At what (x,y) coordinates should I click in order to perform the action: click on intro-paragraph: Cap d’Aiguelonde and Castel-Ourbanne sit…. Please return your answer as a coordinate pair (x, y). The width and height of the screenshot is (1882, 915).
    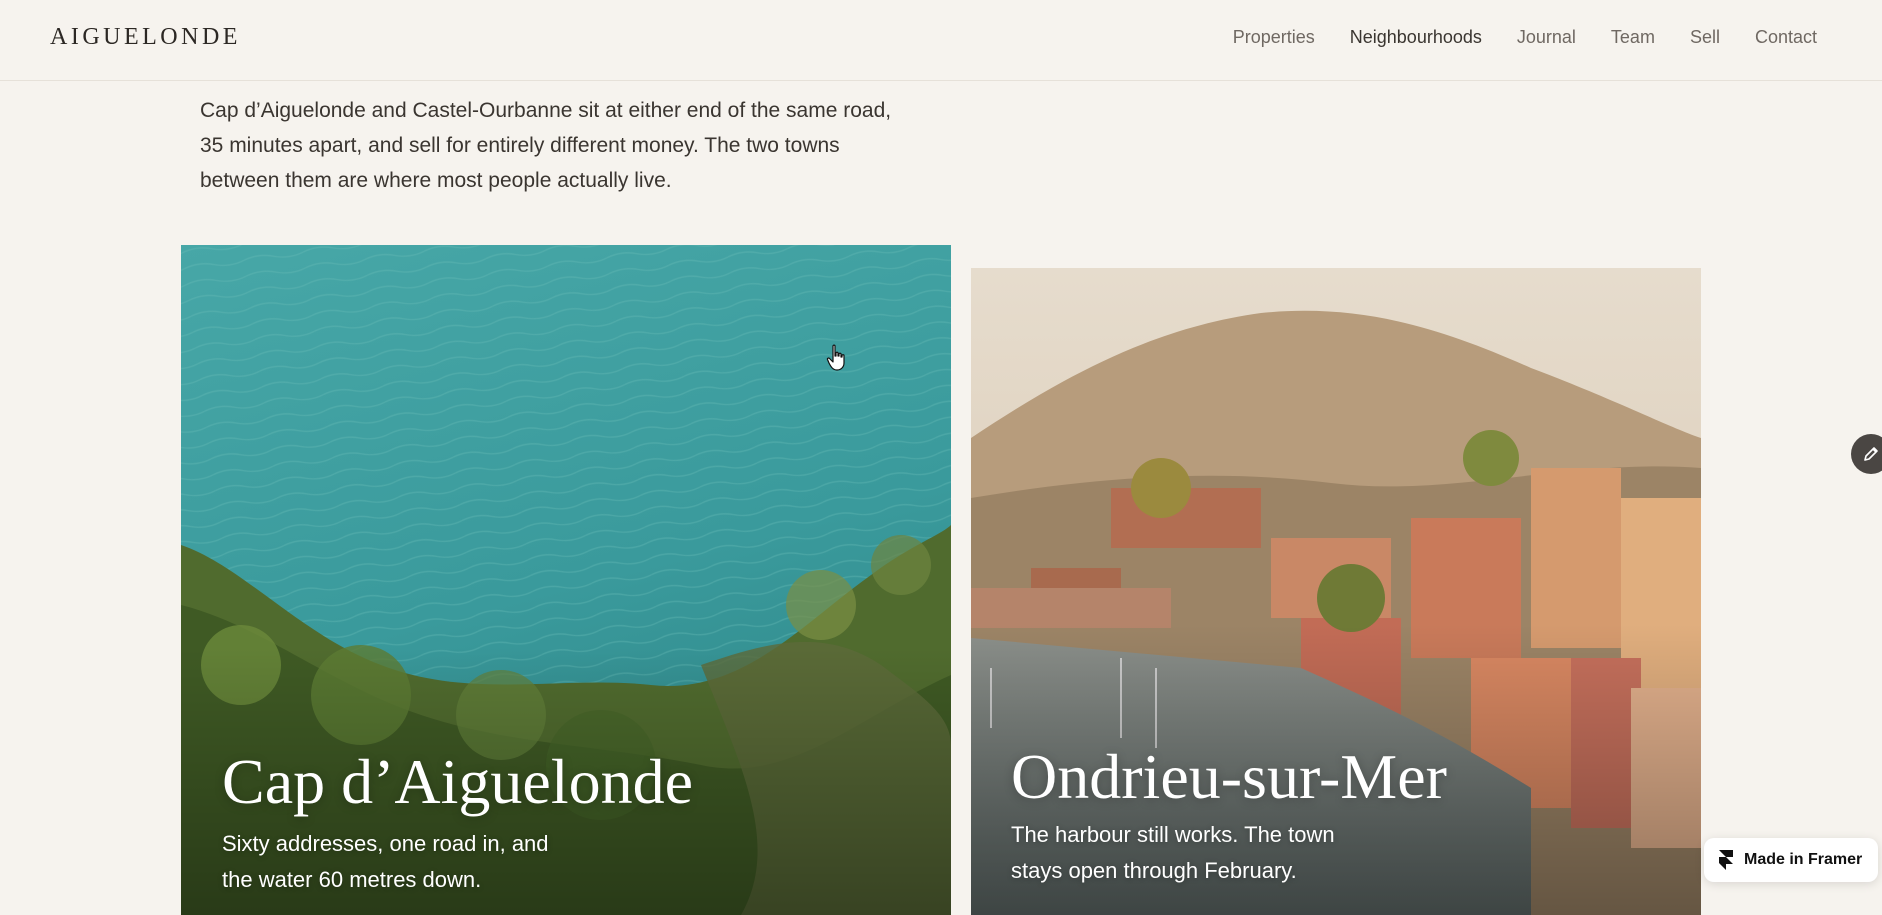
    Looking at the image, I should click on (546, 145).